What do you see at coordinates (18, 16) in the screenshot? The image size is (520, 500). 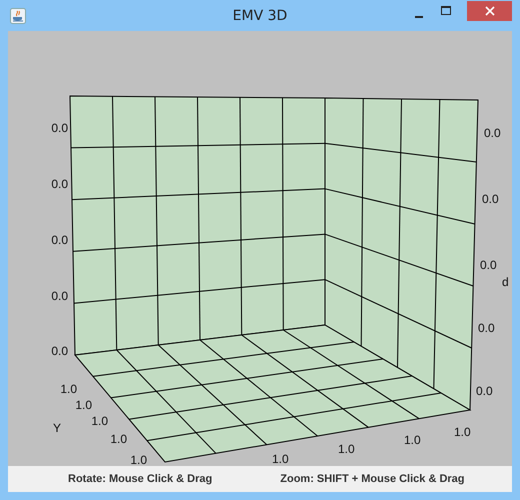 I see `java-cup-icon` at bounding box center [18, 16].